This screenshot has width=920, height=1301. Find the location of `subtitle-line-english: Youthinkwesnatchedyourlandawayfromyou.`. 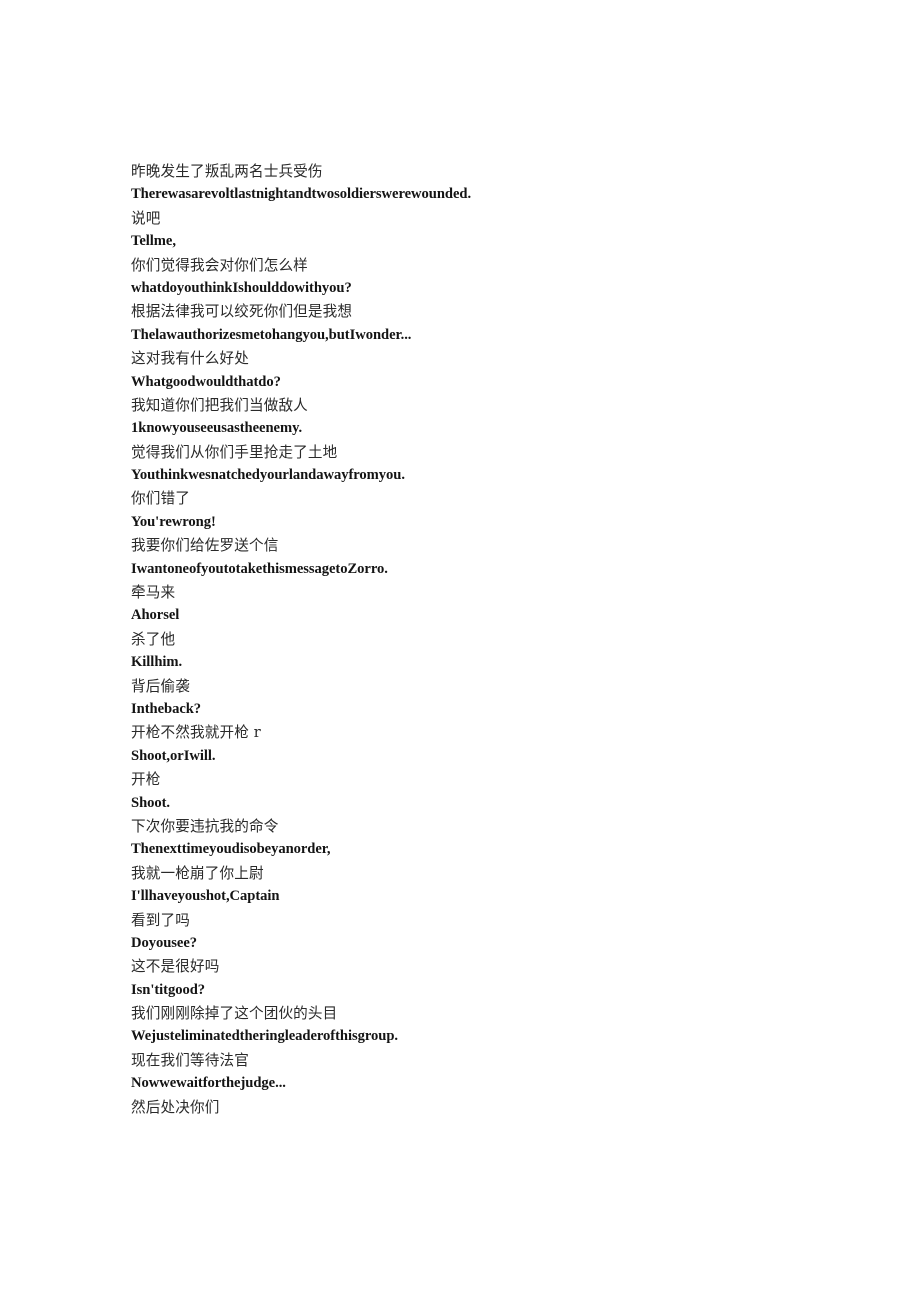

subtitle-line-english: Youthinkwesnatchedyourlandawayfromyou. is located at coordinates (268, 475).